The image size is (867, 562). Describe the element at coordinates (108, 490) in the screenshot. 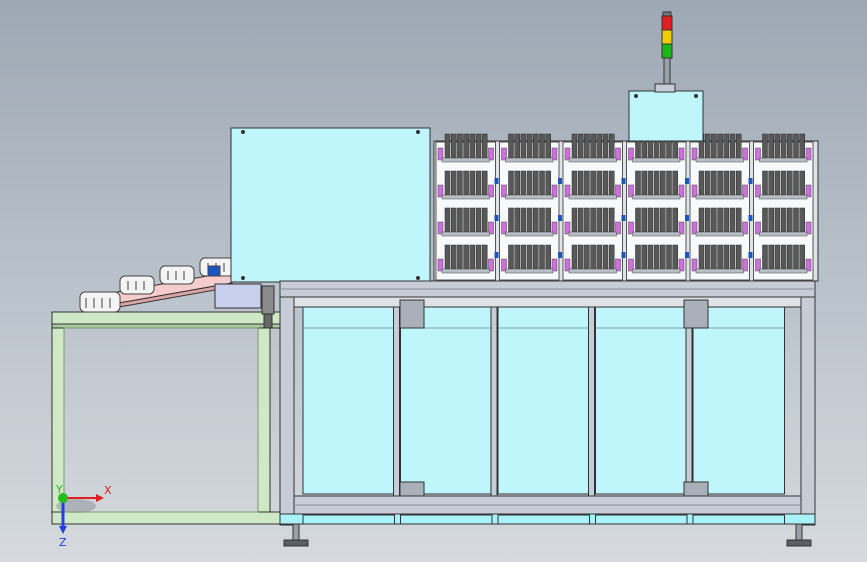

I see `x-axis-label: X` at that location.